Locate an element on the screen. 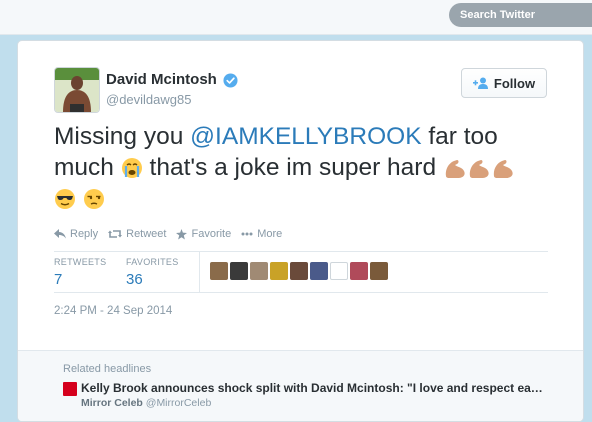  author-name: David Mcintosh is located at coordinates (161, 79).